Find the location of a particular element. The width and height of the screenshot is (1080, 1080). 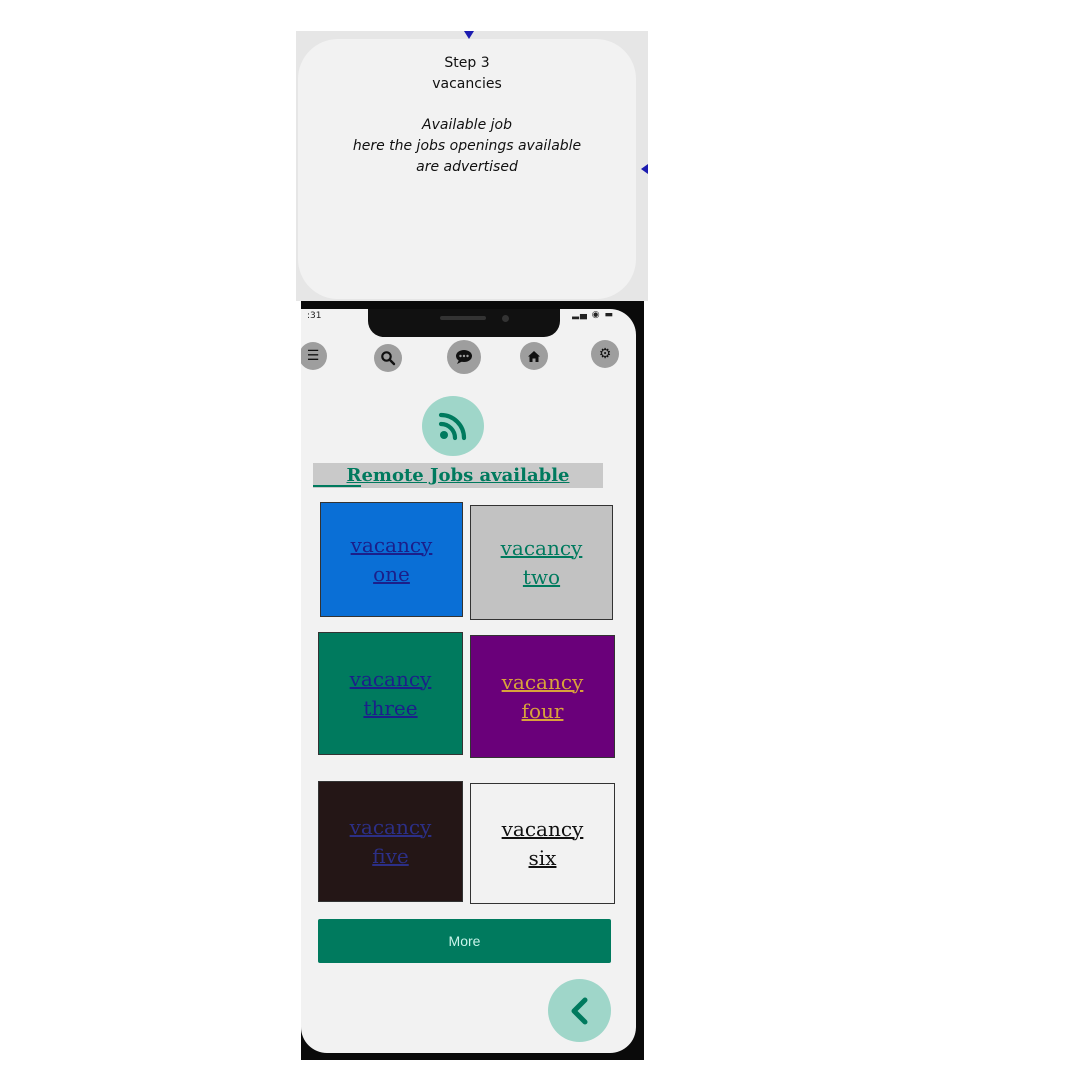

vacancy-tile-one: vacancy one is located at coordinates (391, 559).